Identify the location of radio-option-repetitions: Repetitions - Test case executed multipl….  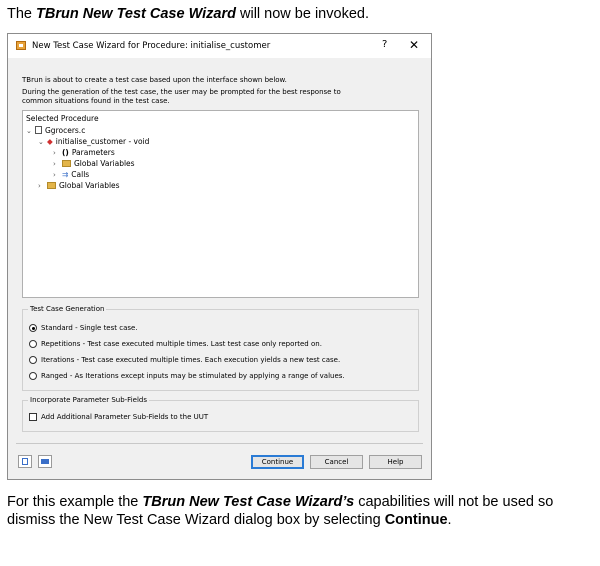
(175, 344).